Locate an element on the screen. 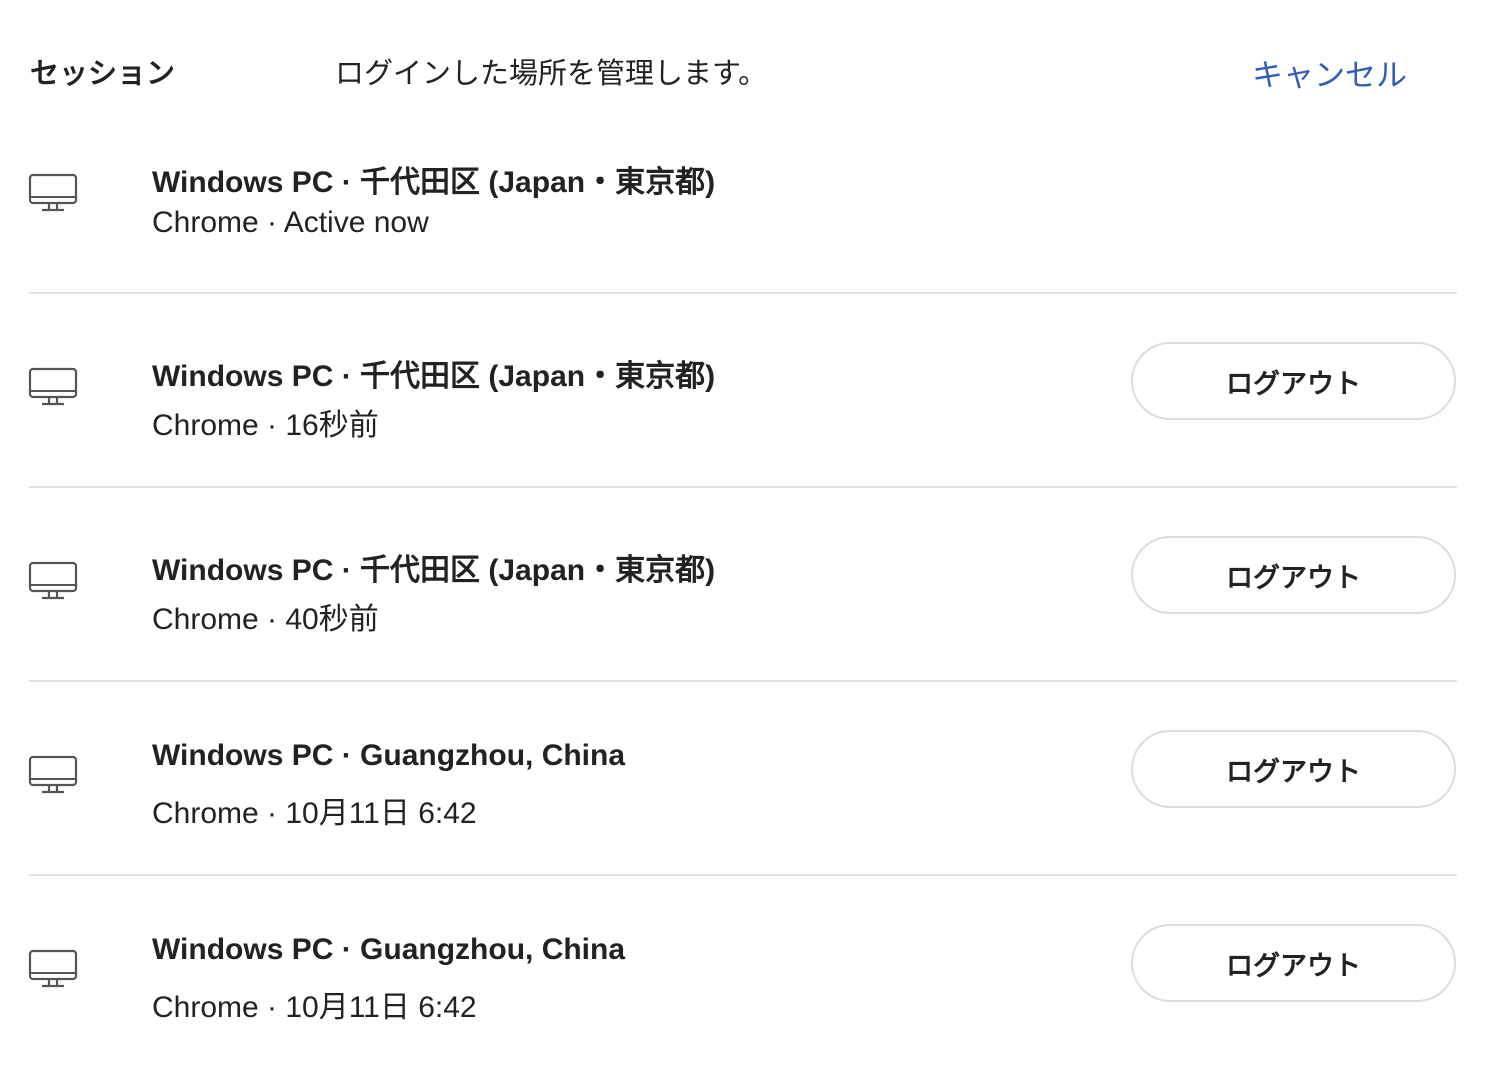 The image size is (1495, 1070). page-title: セッション is located at coordinates (103, 74).